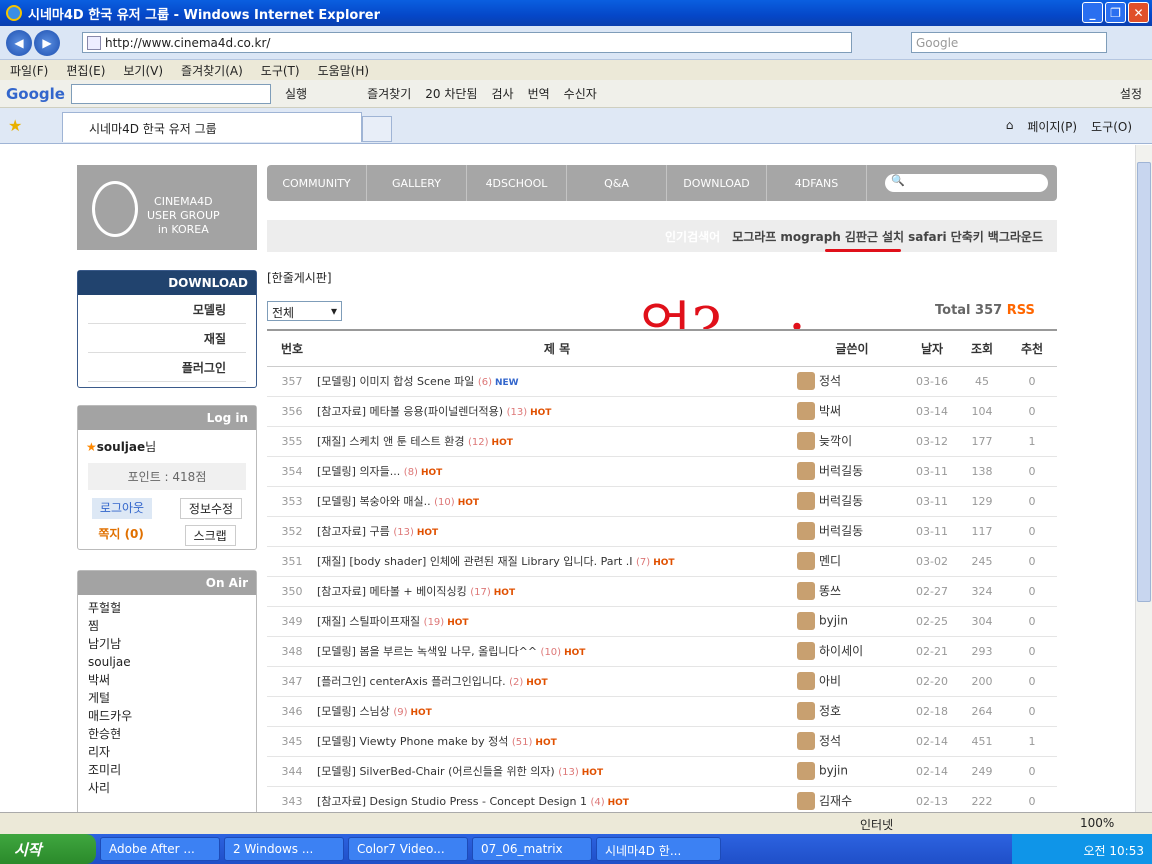 Image resolution: width=1152 pixels, height=864 pixels. Describe the element at coordinates (280, 70) in the screenshot. I see `menu-item: 도구(T)` at that location.